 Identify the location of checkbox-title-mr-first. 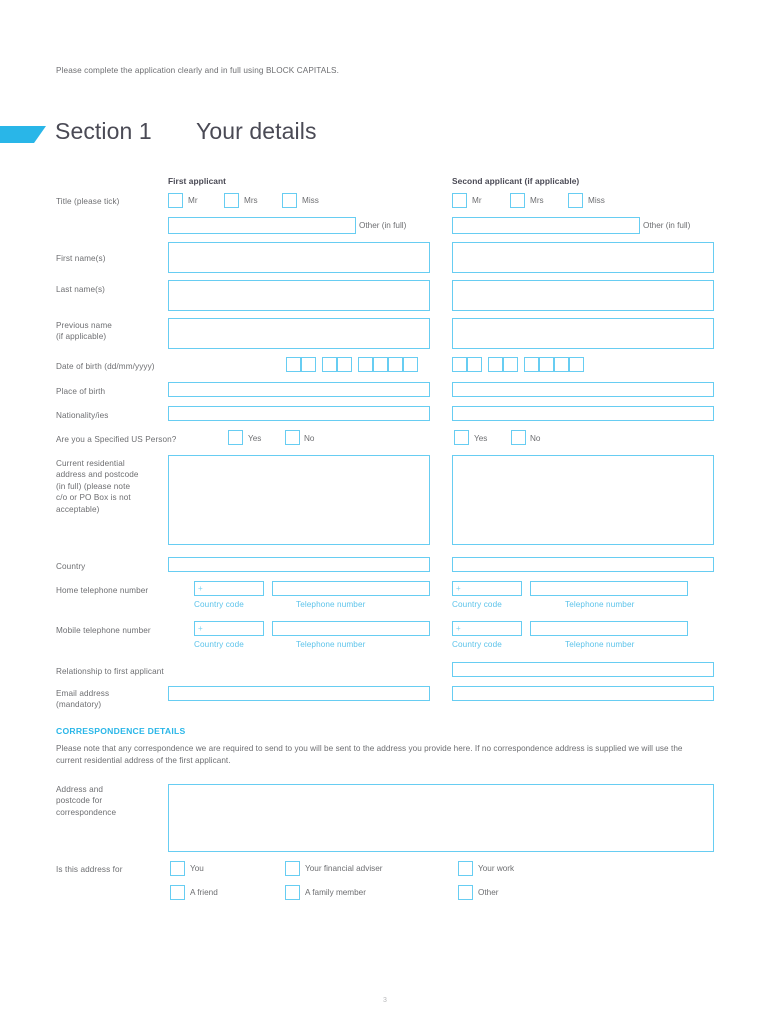
(175, 200).